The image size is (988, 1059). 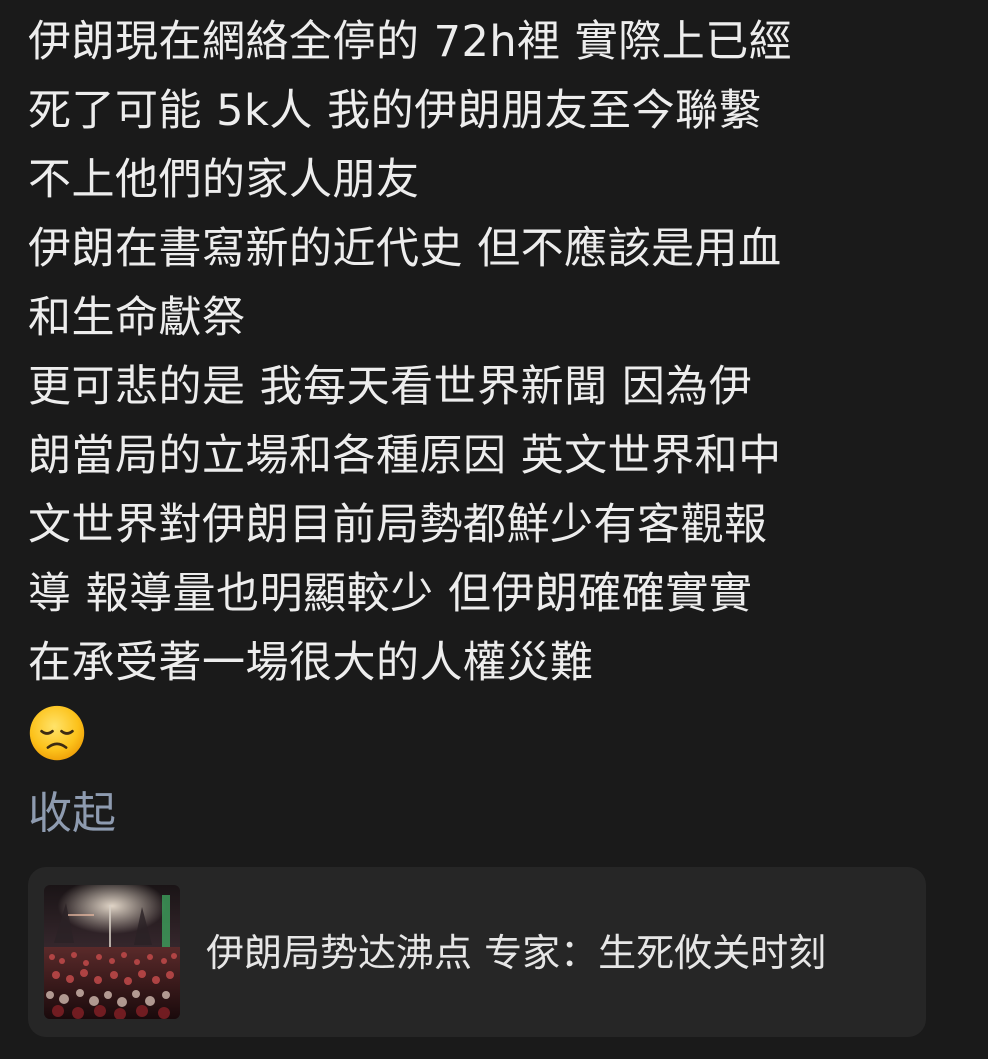 I want to click on post-text-line: 伊朗在書寫新的近代史 但不應該是用血, so click(x=405, y=249).